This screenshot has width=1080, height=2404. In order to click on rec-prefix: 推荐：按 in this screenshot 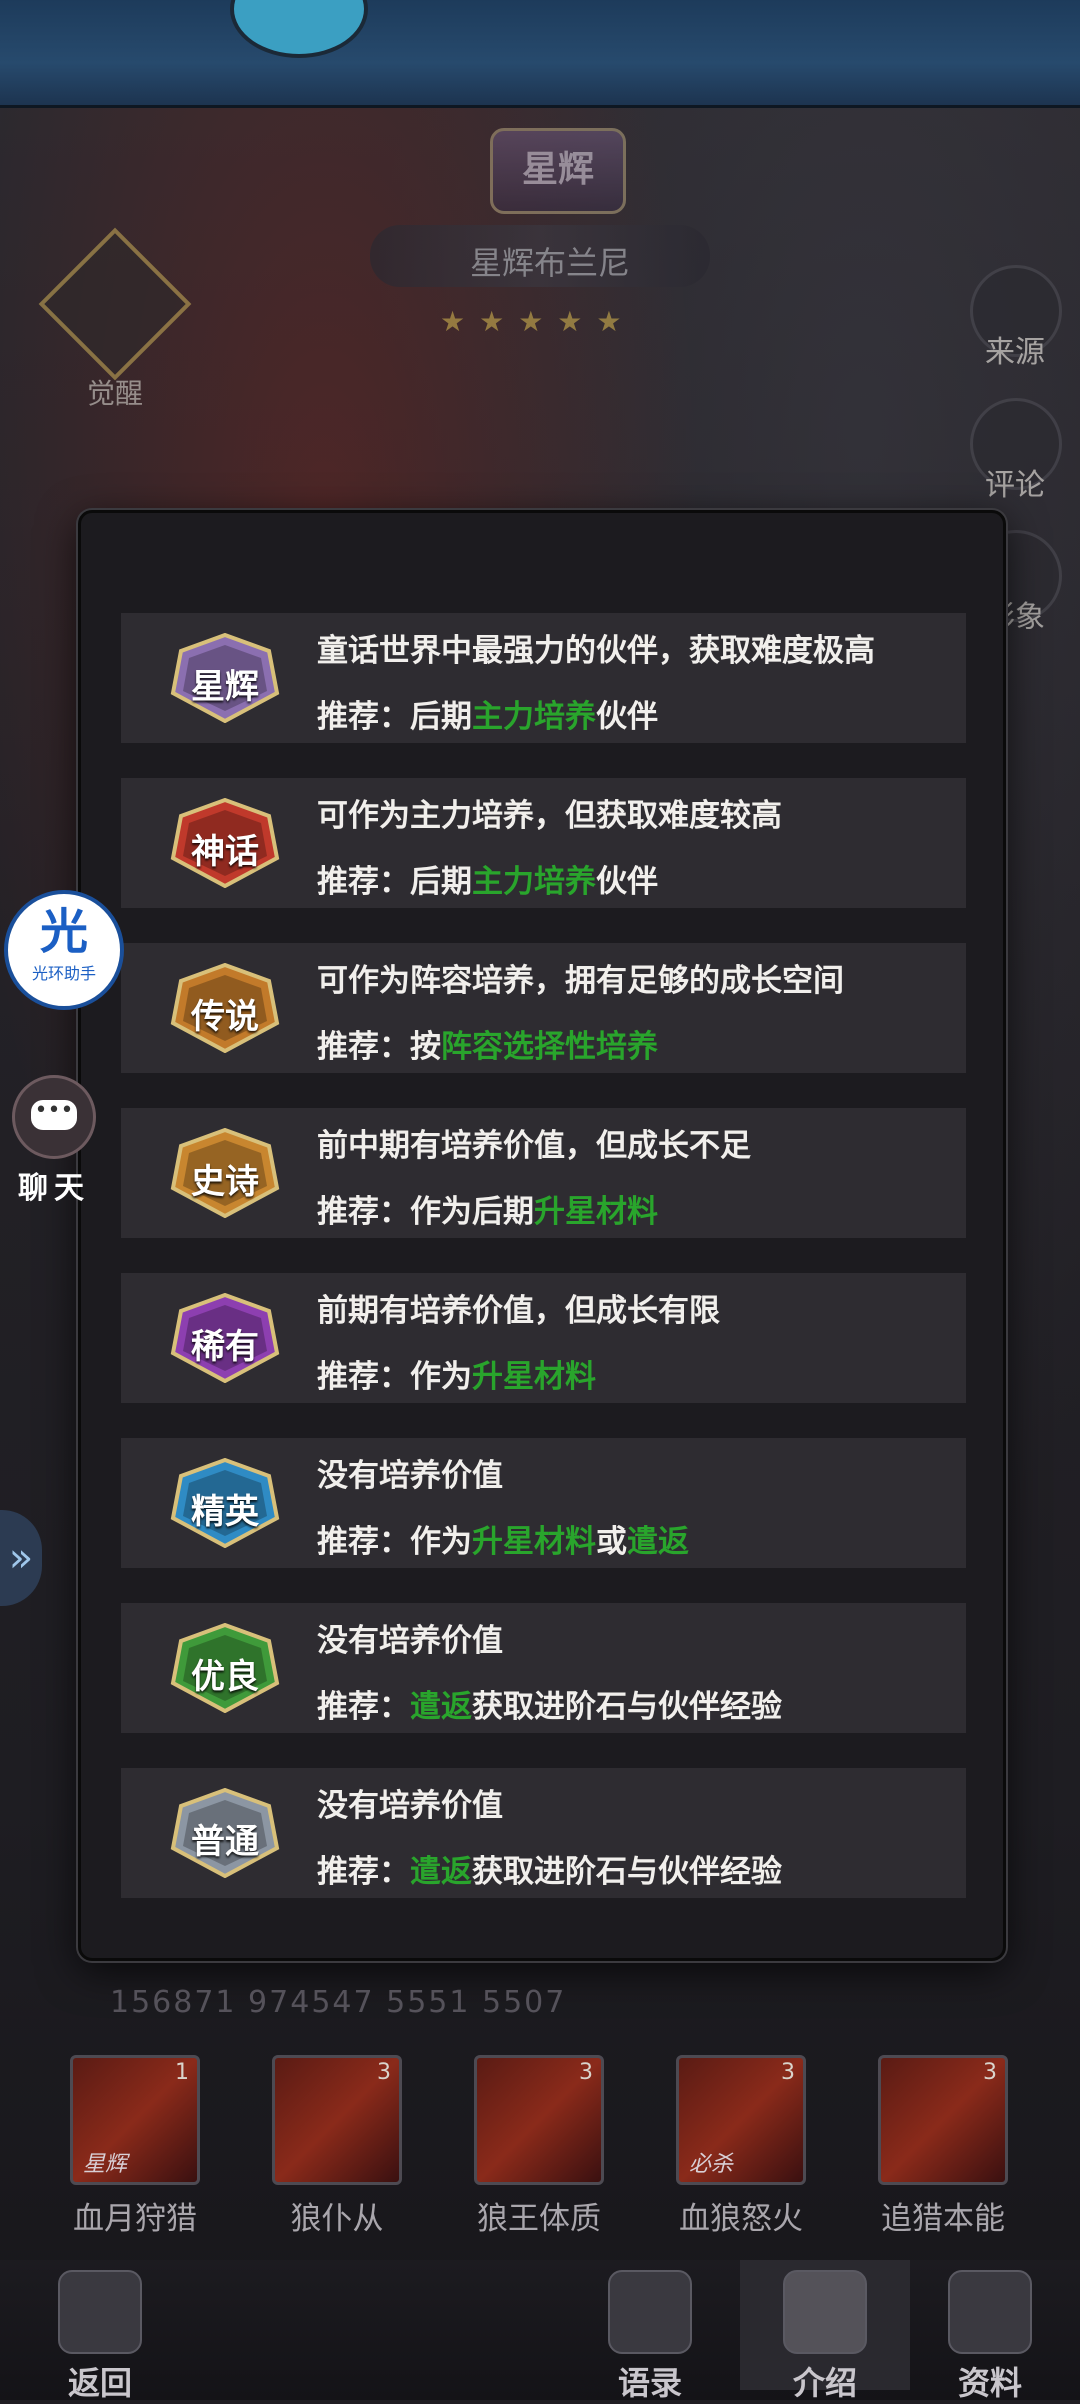, I will do `click(379, 1047)`.